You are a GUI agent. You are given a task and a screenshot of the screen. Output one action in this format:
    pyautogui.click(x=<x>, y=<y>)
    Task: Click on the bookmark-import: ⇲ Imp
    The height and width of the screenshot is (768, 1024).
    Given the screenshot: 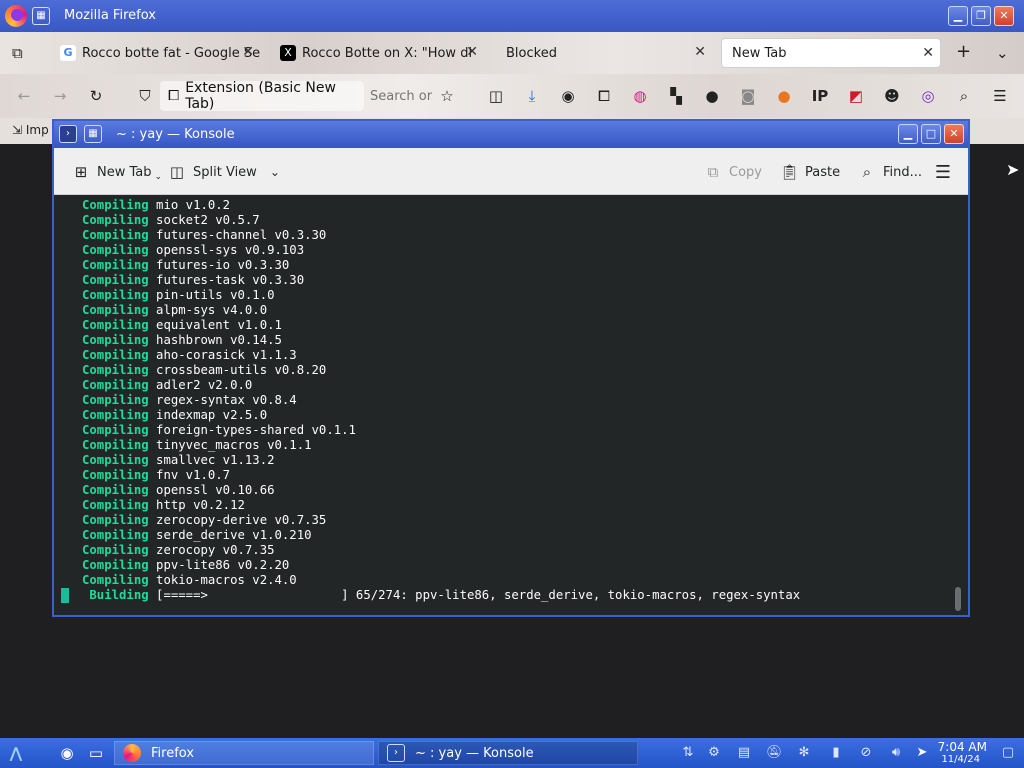 What is the action you would take?
    pyautogui.click(x=30, y=130)
    